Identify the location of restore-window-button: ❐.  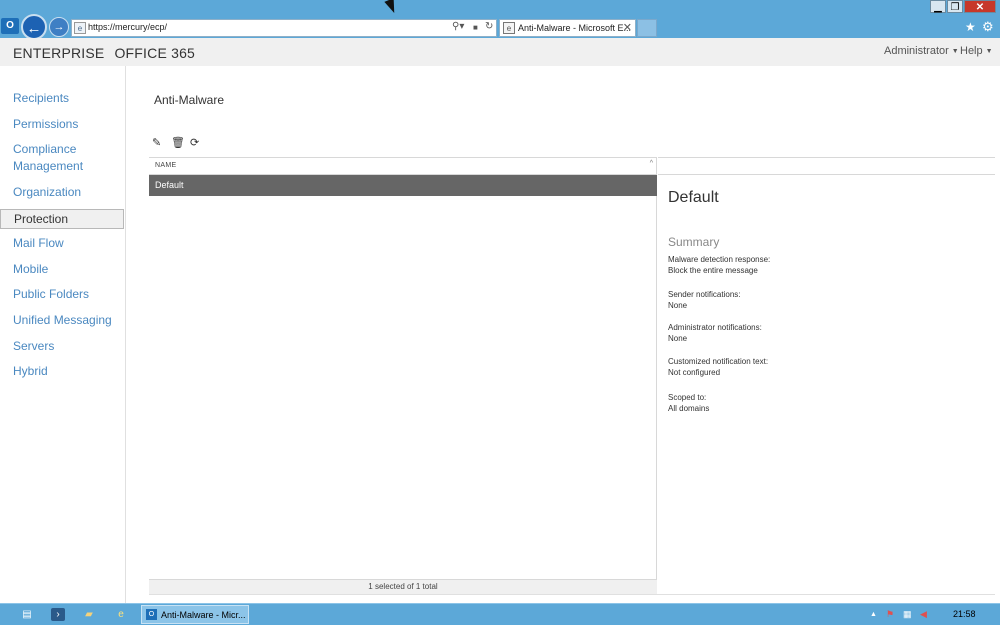
(955, 6).